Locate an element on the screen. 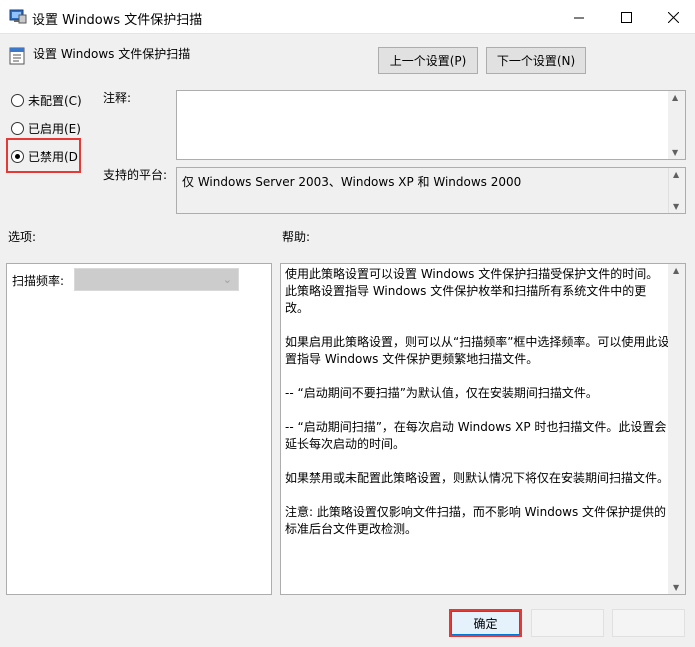  scan-frequency-label: 扫描频率: is located at coordinates (38, 281).